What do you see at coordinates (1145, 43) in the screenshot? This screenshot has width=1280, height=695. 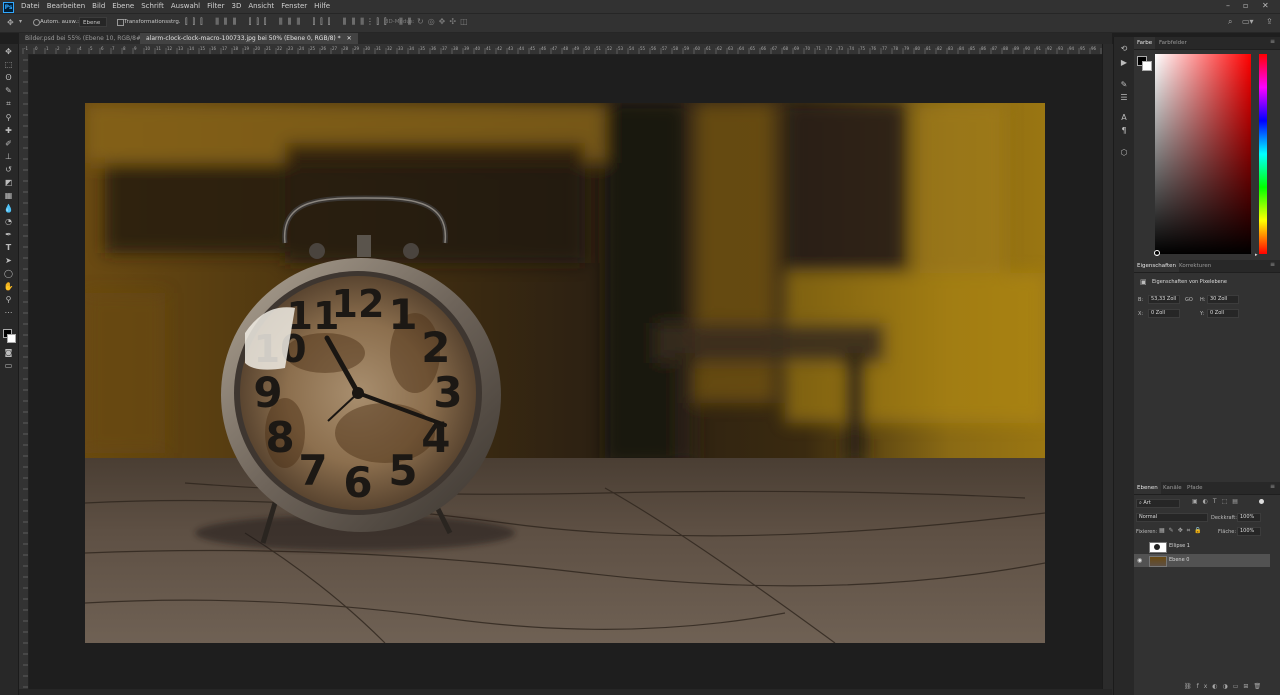 I see `tab-farbe: Farbe` at bounding box center [1145, 43].